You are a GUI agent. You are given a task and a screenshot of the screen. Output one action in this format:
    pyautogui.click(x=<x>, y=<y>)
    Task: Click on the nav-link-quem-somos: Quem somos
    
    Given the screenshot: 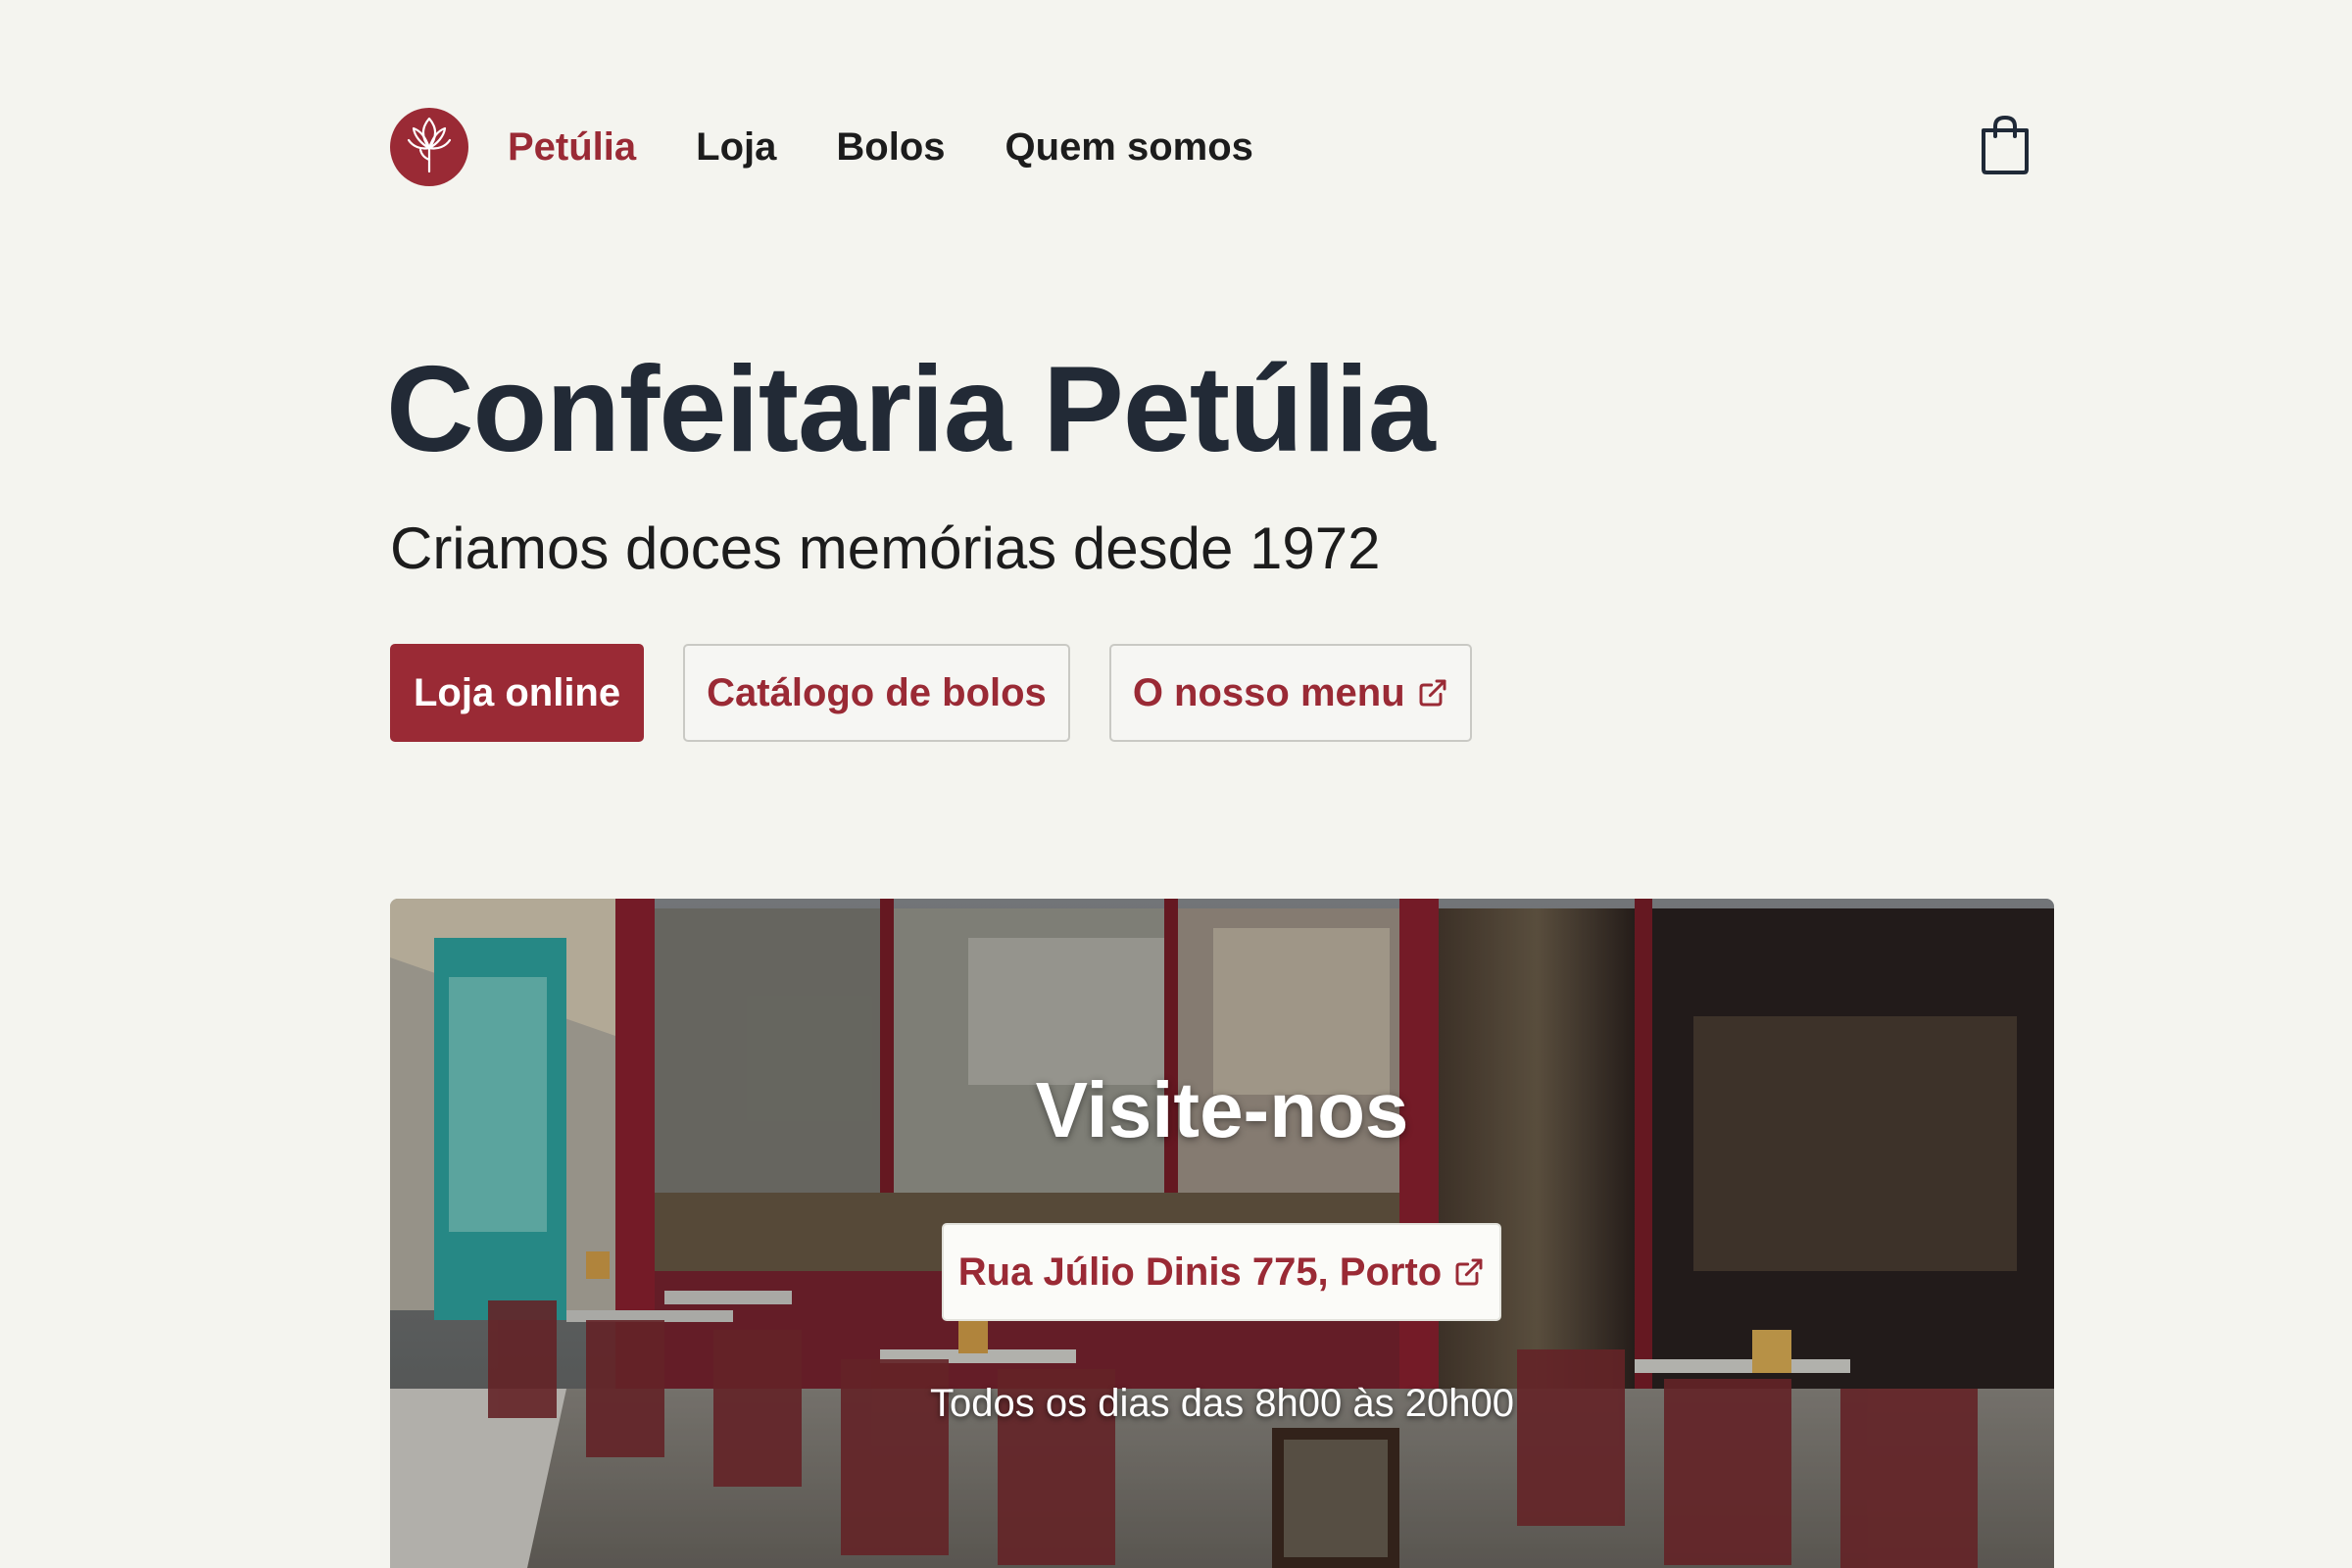 What is the action you would take?
    pyautogui.click(x=1129, y=147)
    